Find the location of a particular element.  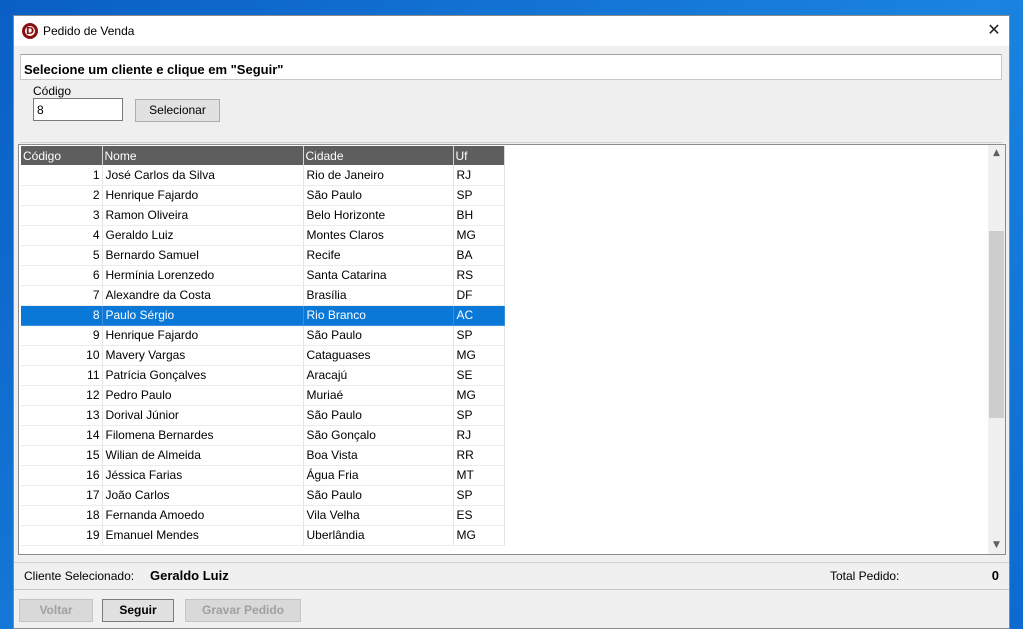

table-row: 15 Wilian de Almeida Boa Vista RR is located at coordinates (263, 455).